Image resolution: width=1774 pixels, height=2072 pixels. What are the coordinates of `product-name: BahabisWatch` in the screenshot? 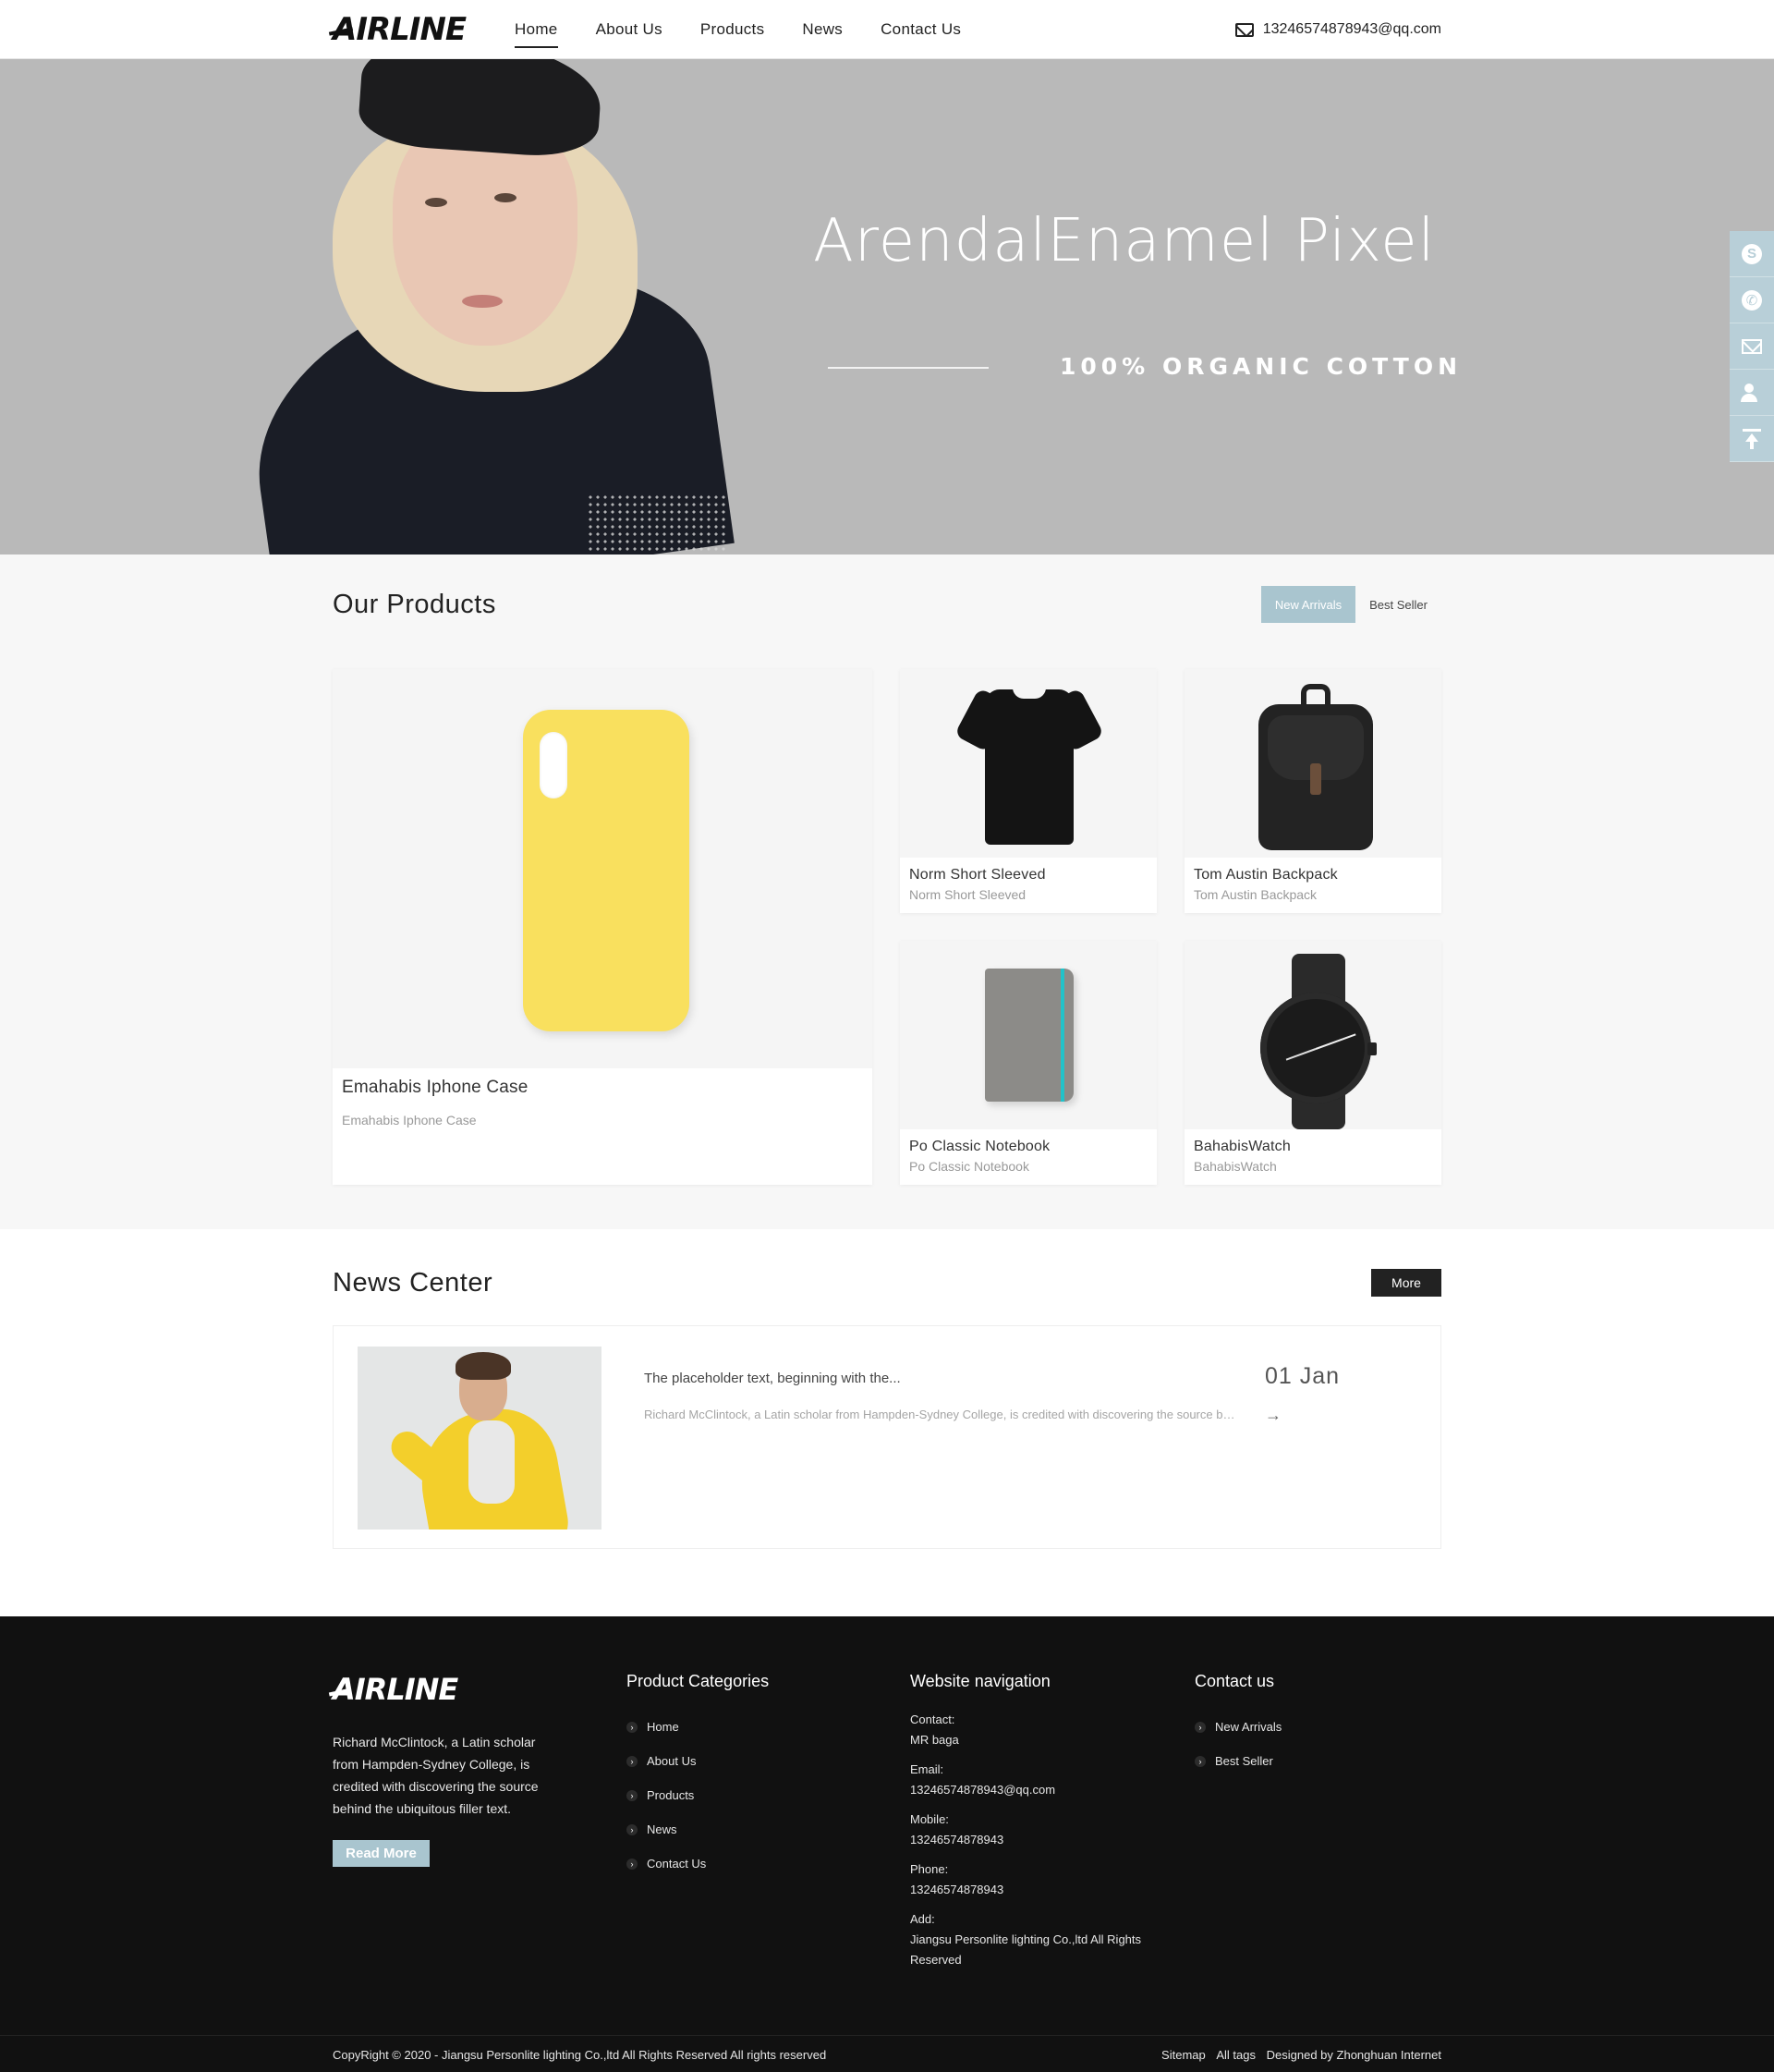 It's located at (1242, 1146).